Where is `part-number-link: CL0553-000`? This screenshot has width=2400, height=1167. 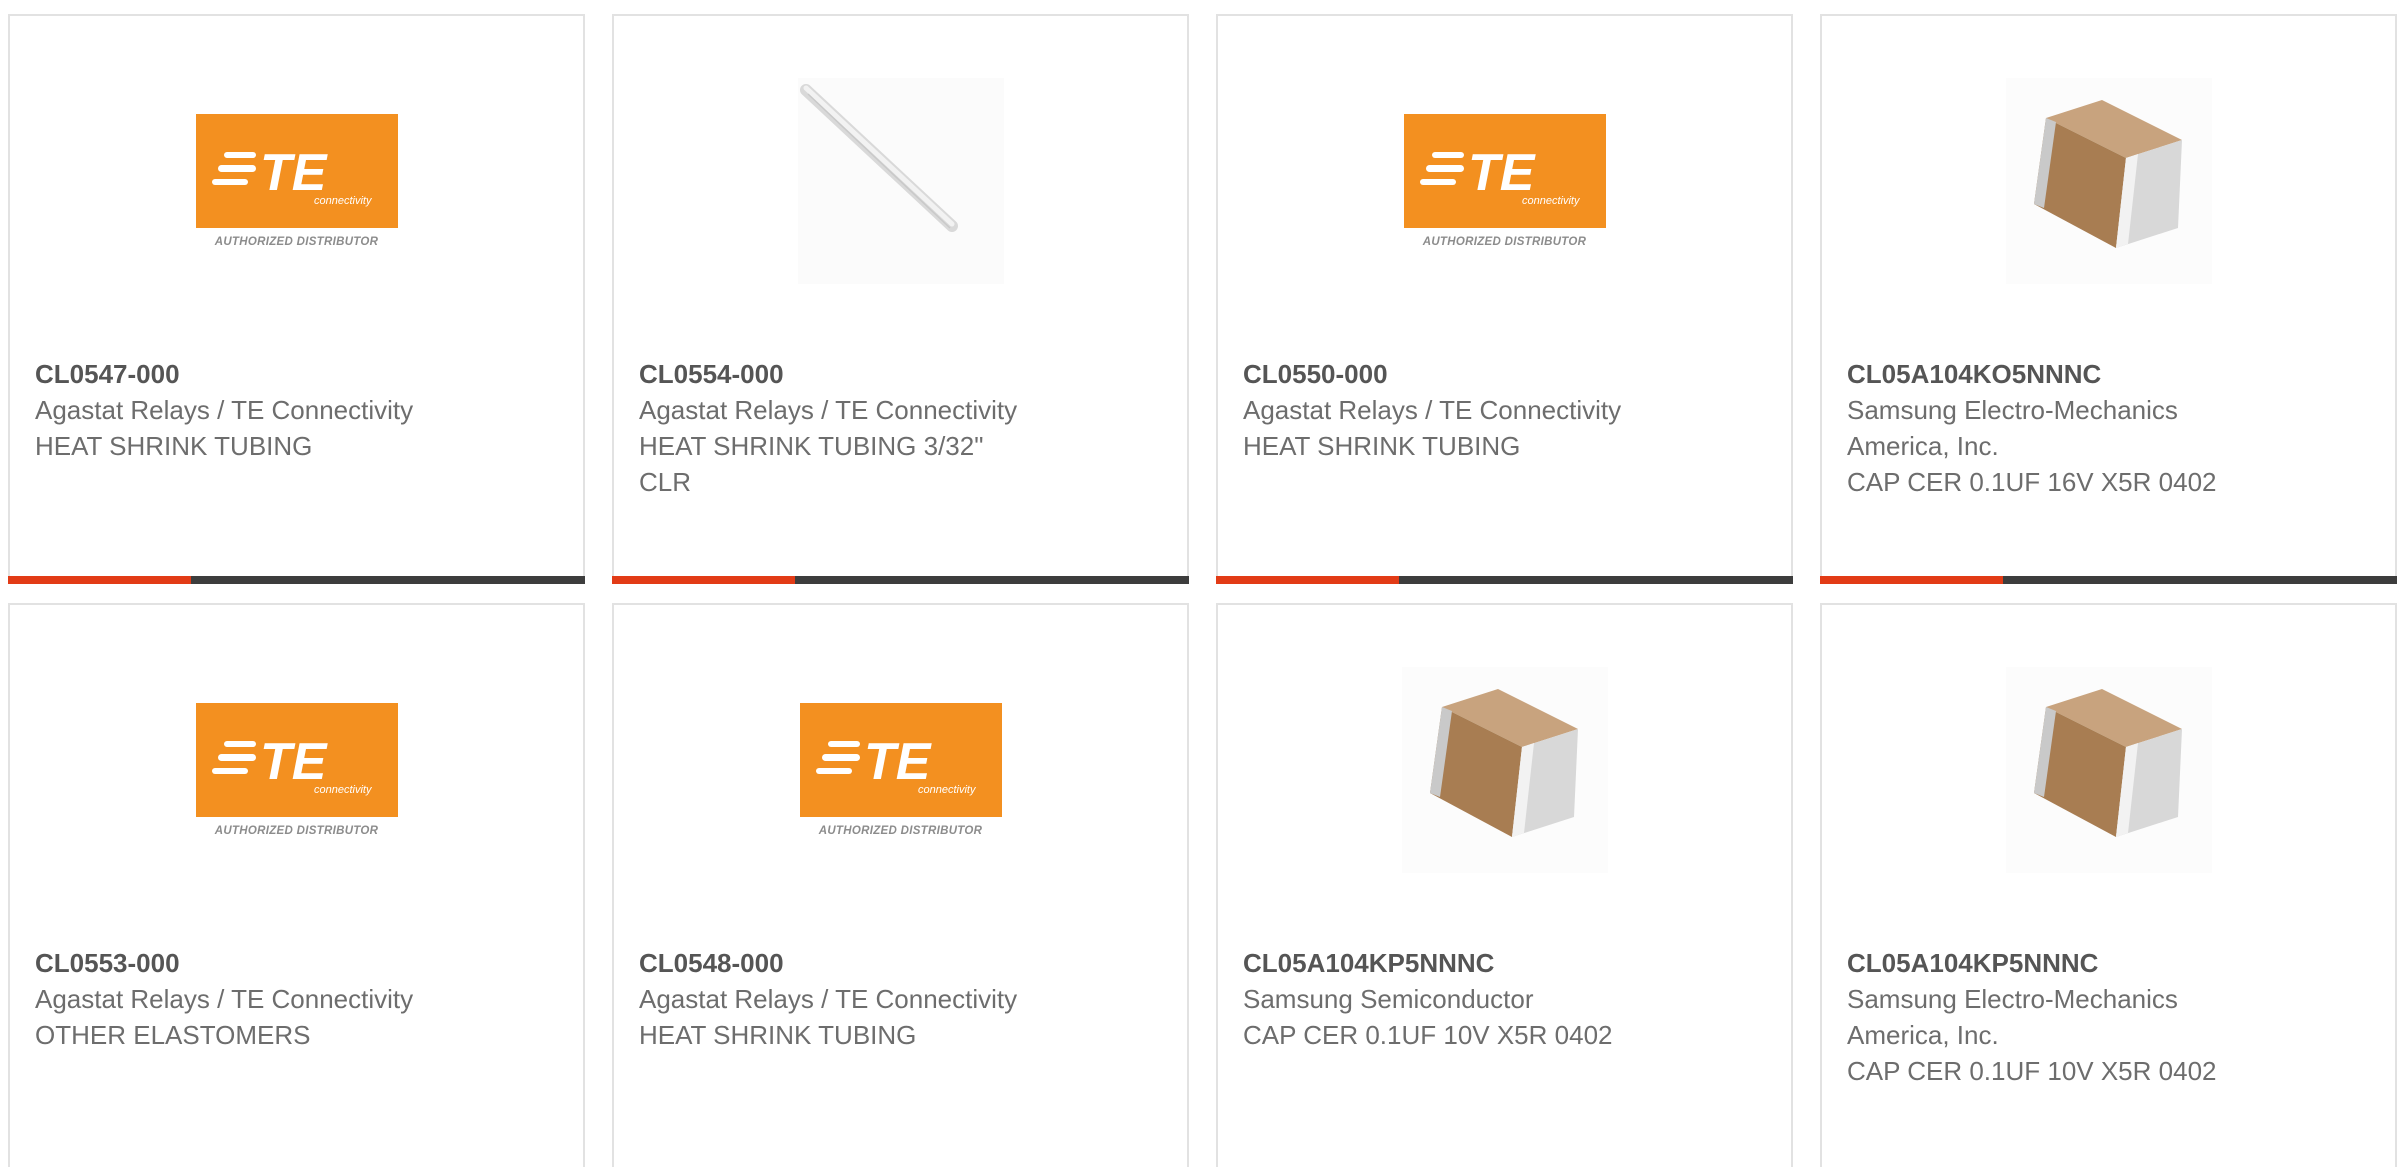
part-number-link: CL0553-000 is located at coordinates (299, 963).